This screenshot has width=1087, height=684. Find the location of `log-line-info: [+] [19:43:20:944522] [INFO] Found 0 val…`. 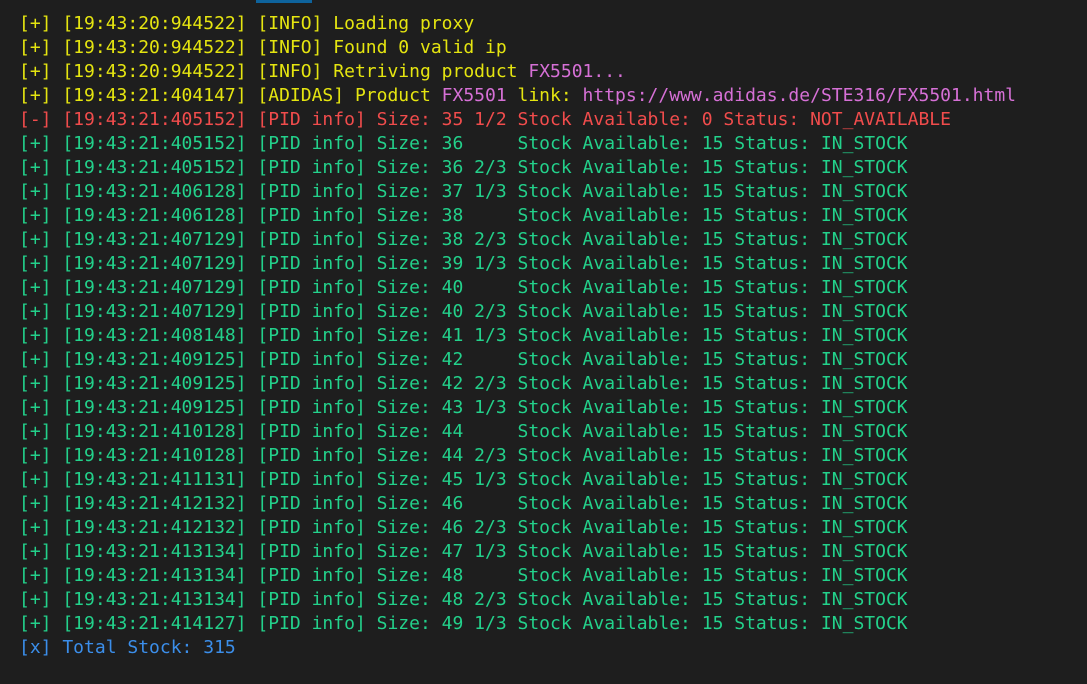

log-line-info: [+] [19:43:20:944522] [INFO] Found 0 val… is located at coordinates (553, 48).